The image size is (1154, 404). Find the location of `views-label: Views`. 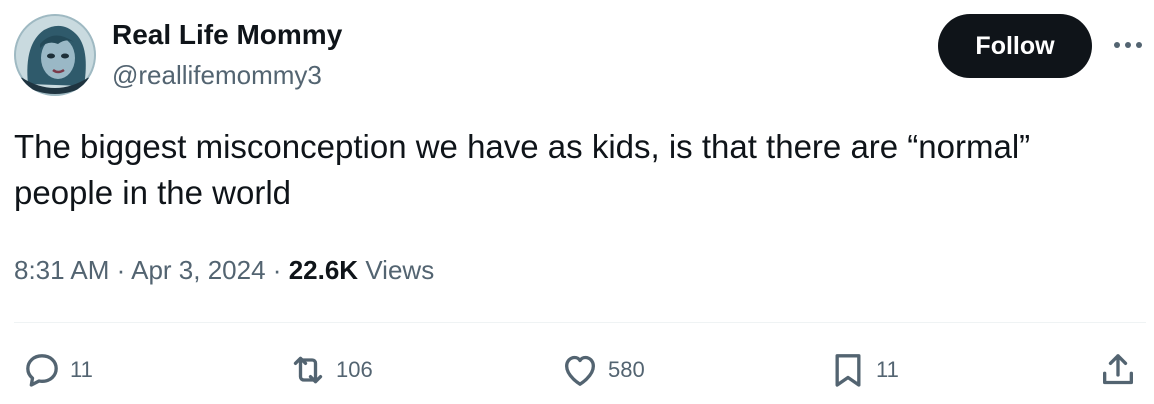

views-label: Views is located at coordinates (400, 270).